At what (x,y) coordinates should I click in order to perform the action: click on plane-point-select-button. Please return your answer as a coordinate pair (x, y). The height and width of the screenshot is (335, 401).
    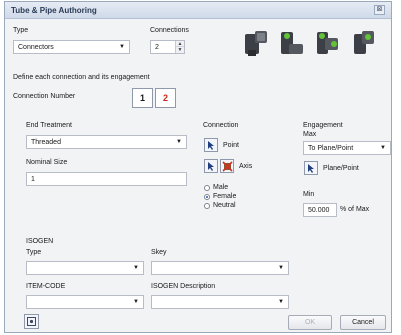
    Looking at the image, I should click on (311, 168).